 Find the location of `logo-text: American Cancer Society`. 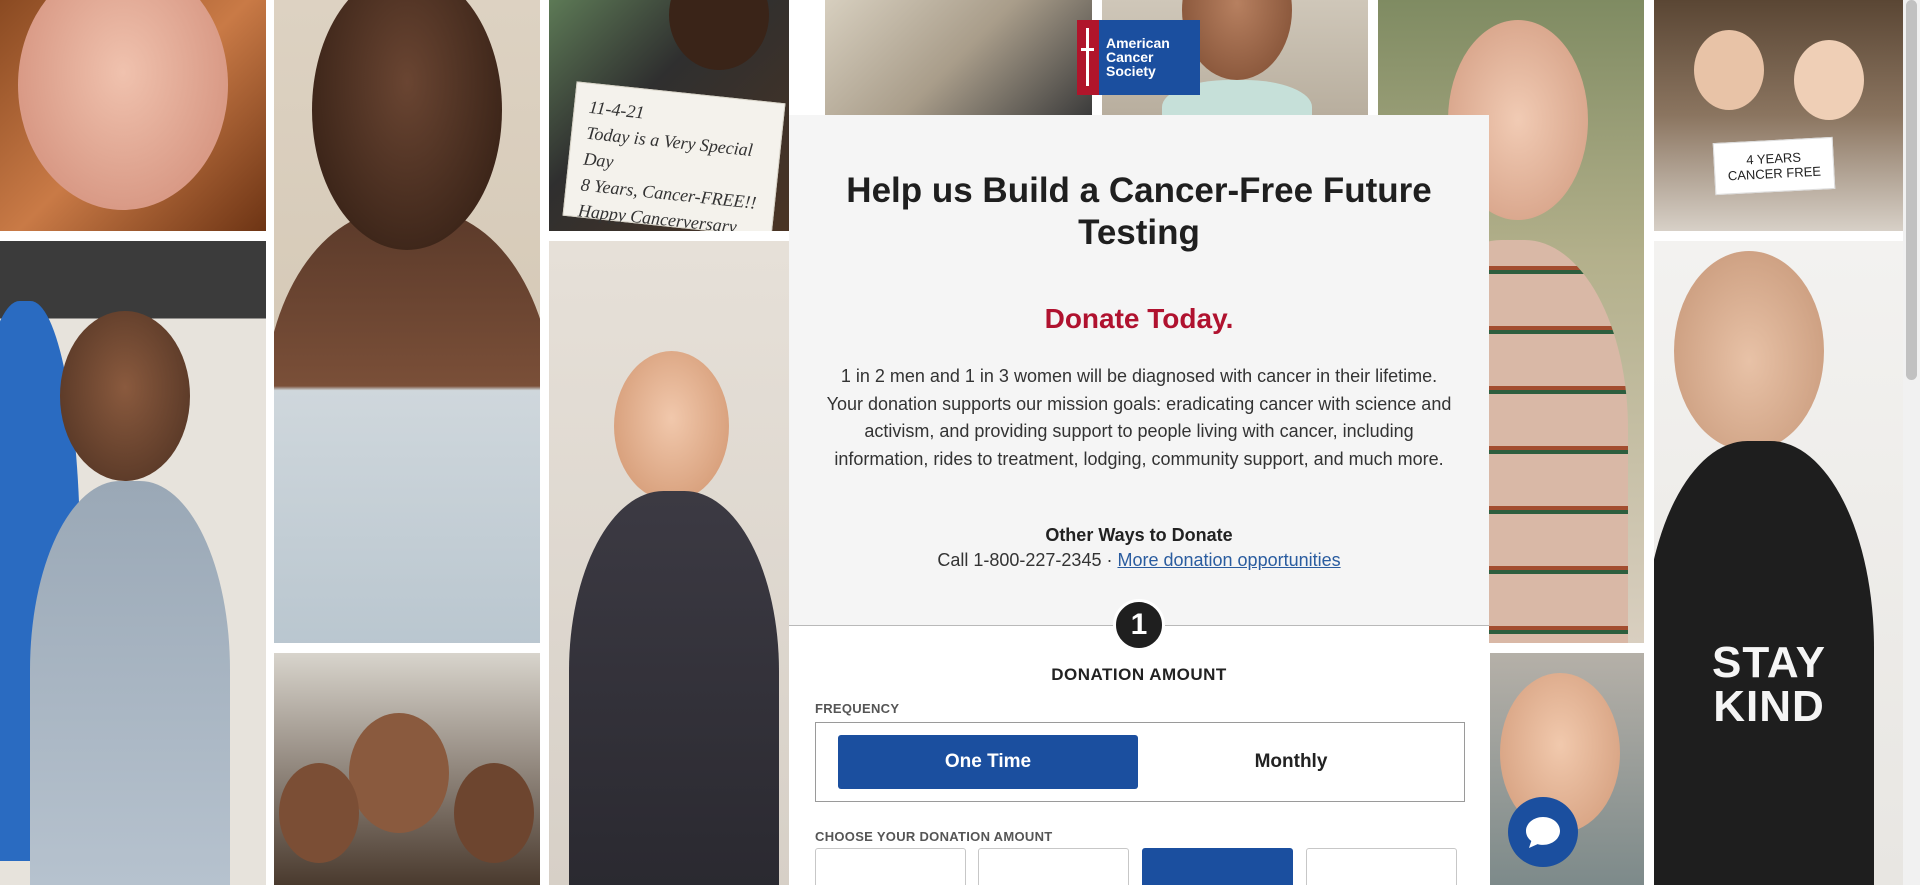

logo-text: American Cancer Society is located at coordinates (1138, 57).